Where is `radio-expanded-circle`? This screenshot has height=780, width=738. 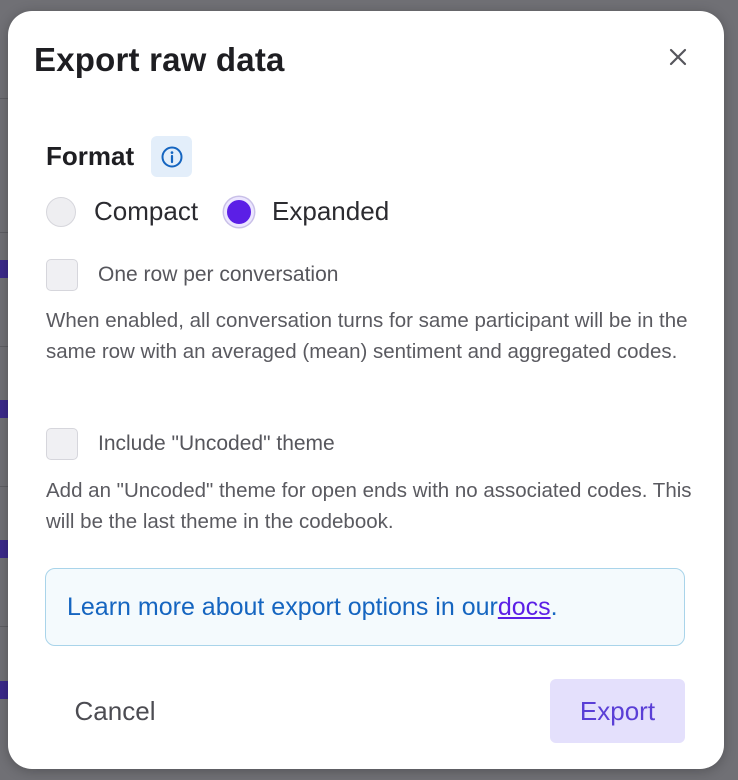 radio-expanded-circle is located at coordinates (239, 211).